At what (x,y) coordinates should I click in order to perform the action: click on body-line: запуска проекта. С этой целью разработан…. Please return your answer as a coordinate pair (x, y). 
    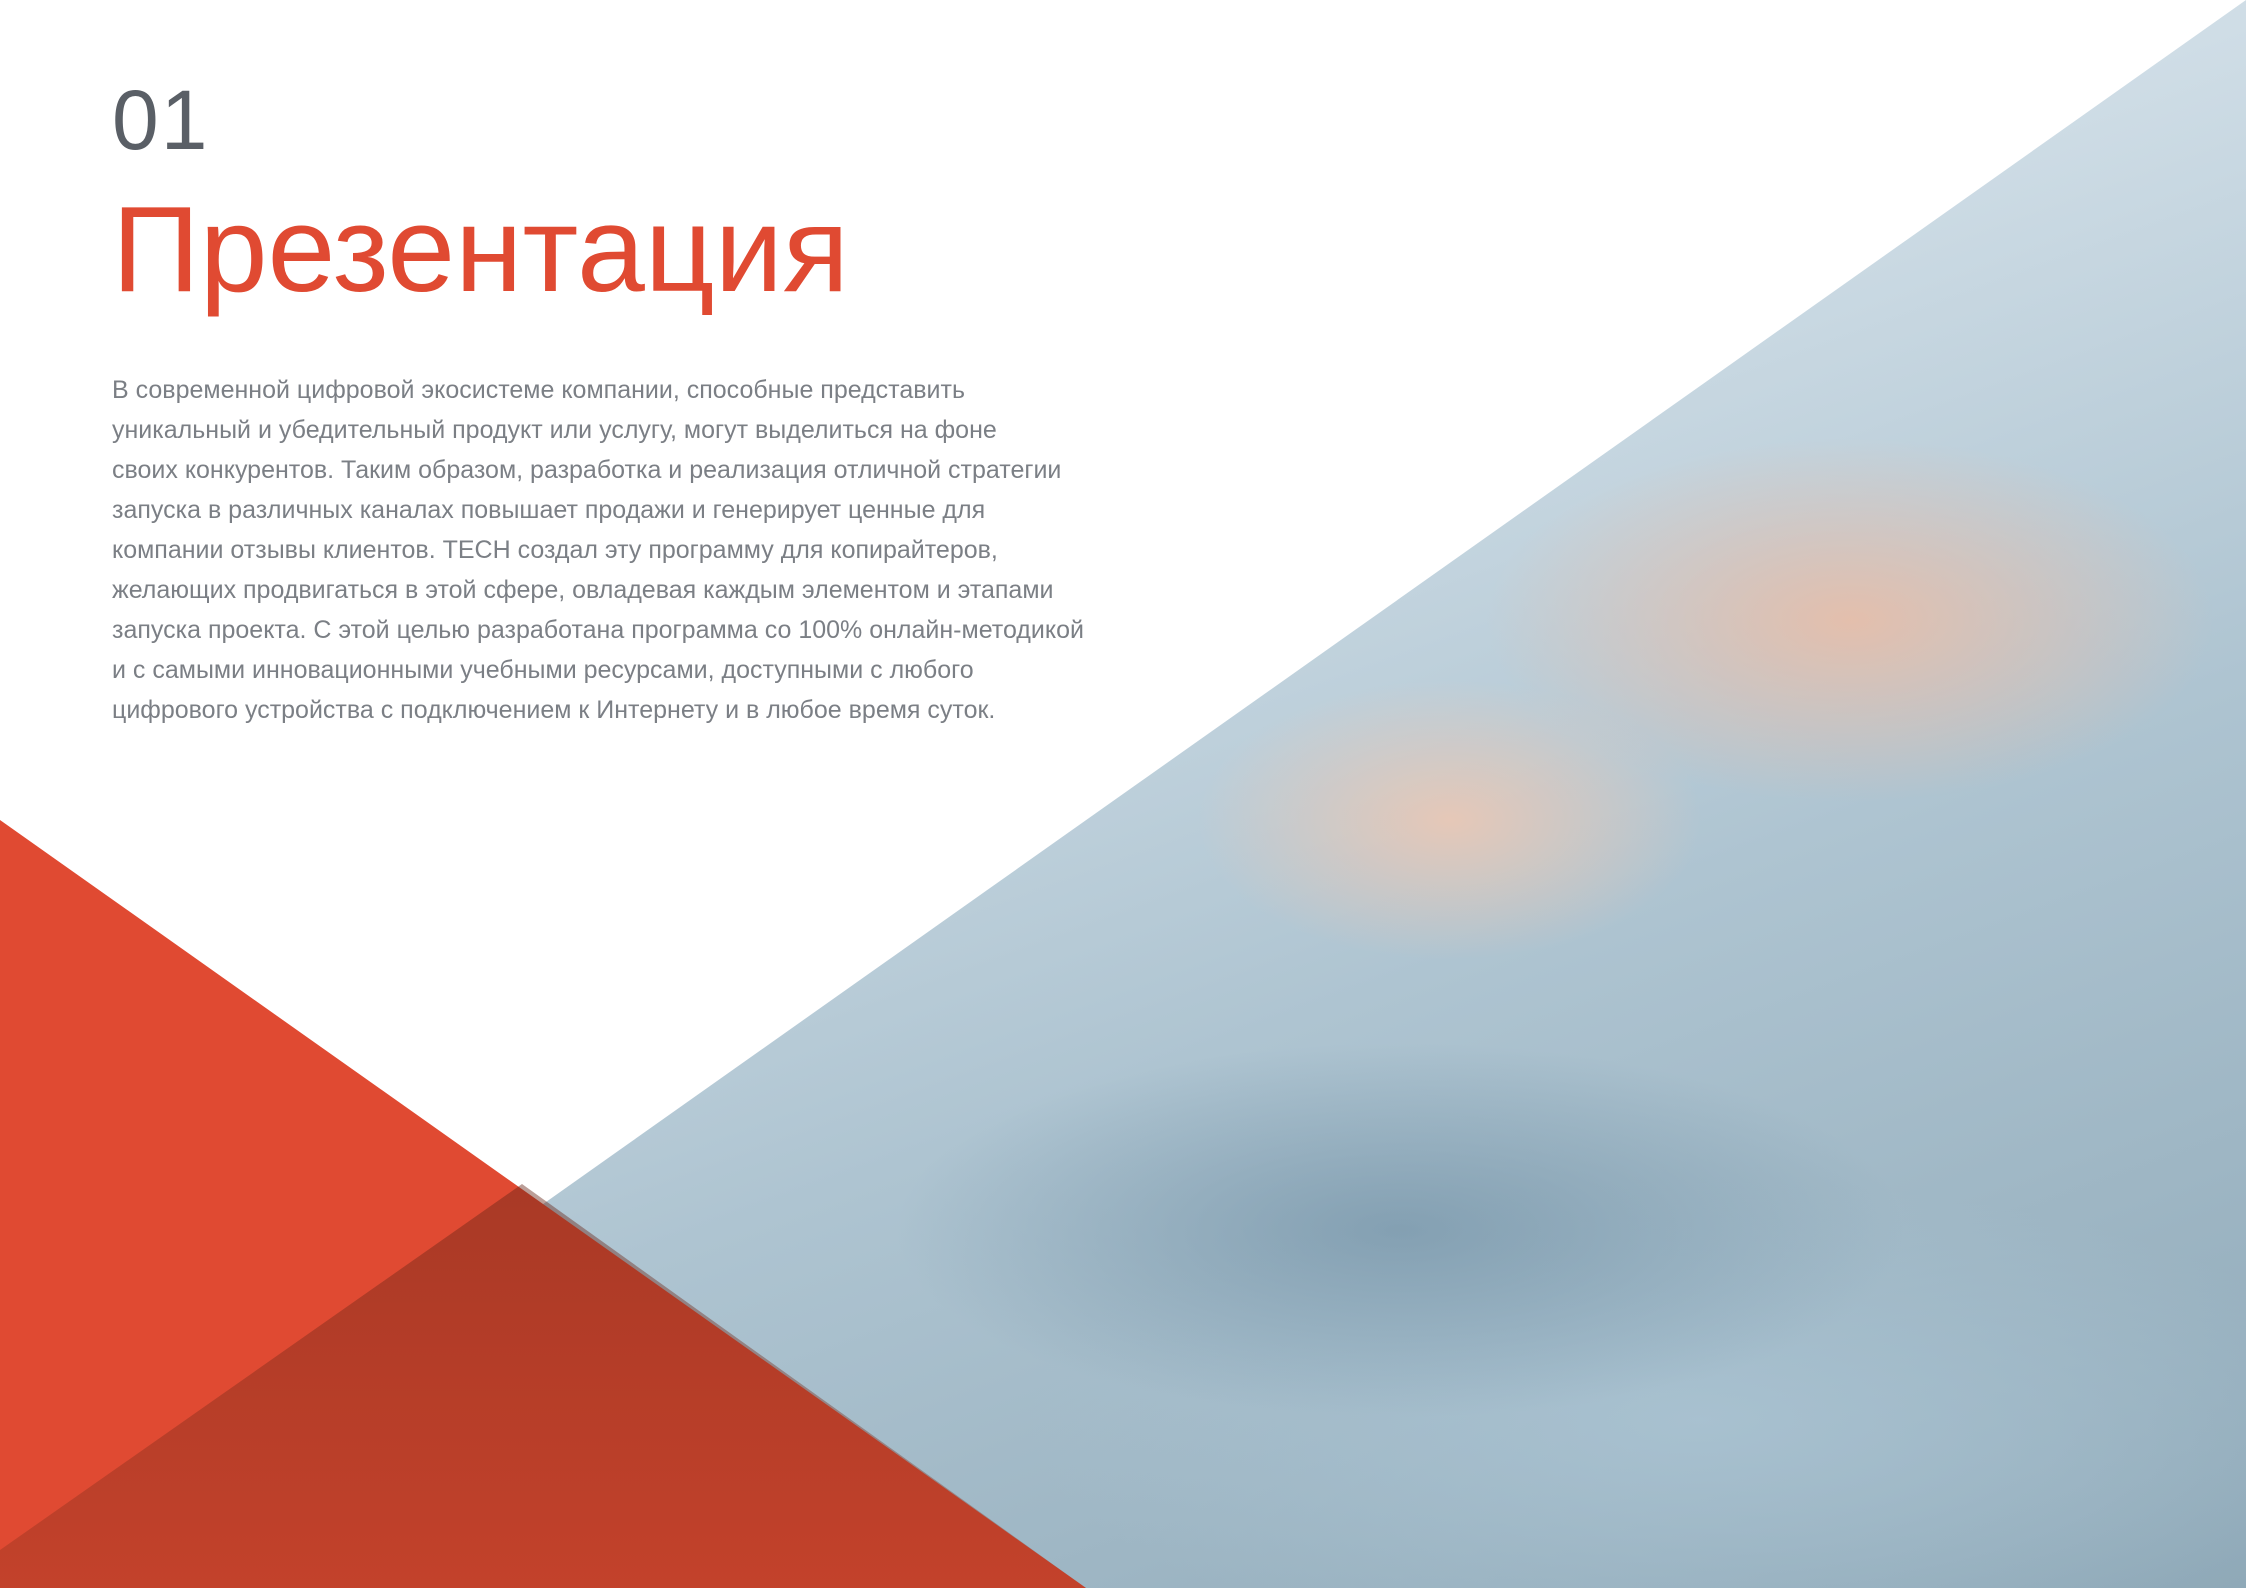
    Looking at the image, I should click on (598, 630).